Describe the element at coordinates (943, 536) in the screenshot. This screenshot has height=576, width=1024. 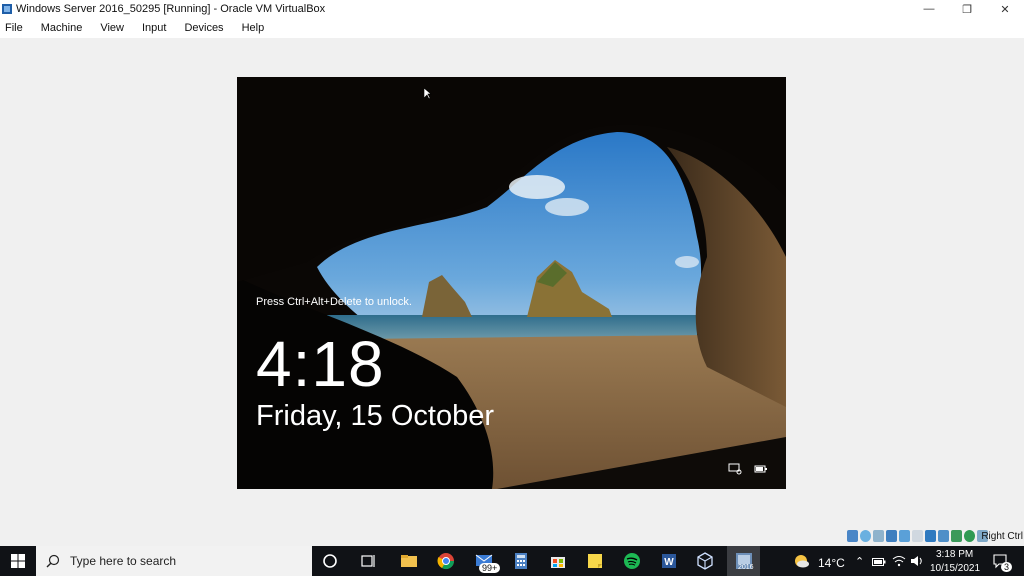
I see `video-capture-icon` at that location.